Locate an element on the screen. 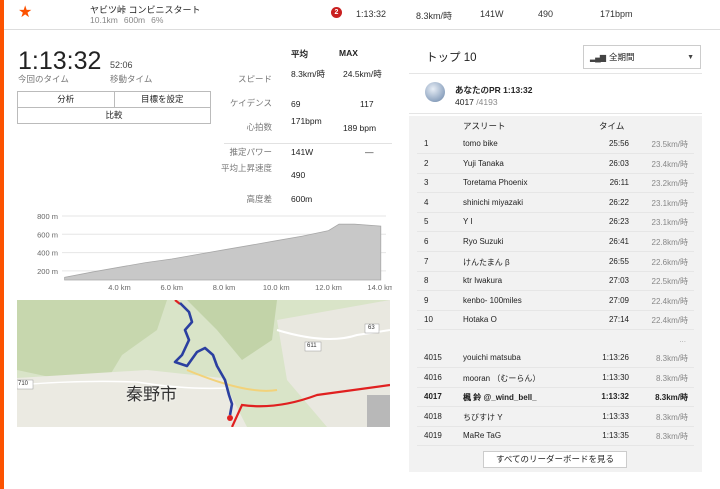 The image size is (720, 489). leaderboard-row: 2 Yuji Tanaka 26:03 23.4km/時 is located at coordinates (555, 164).